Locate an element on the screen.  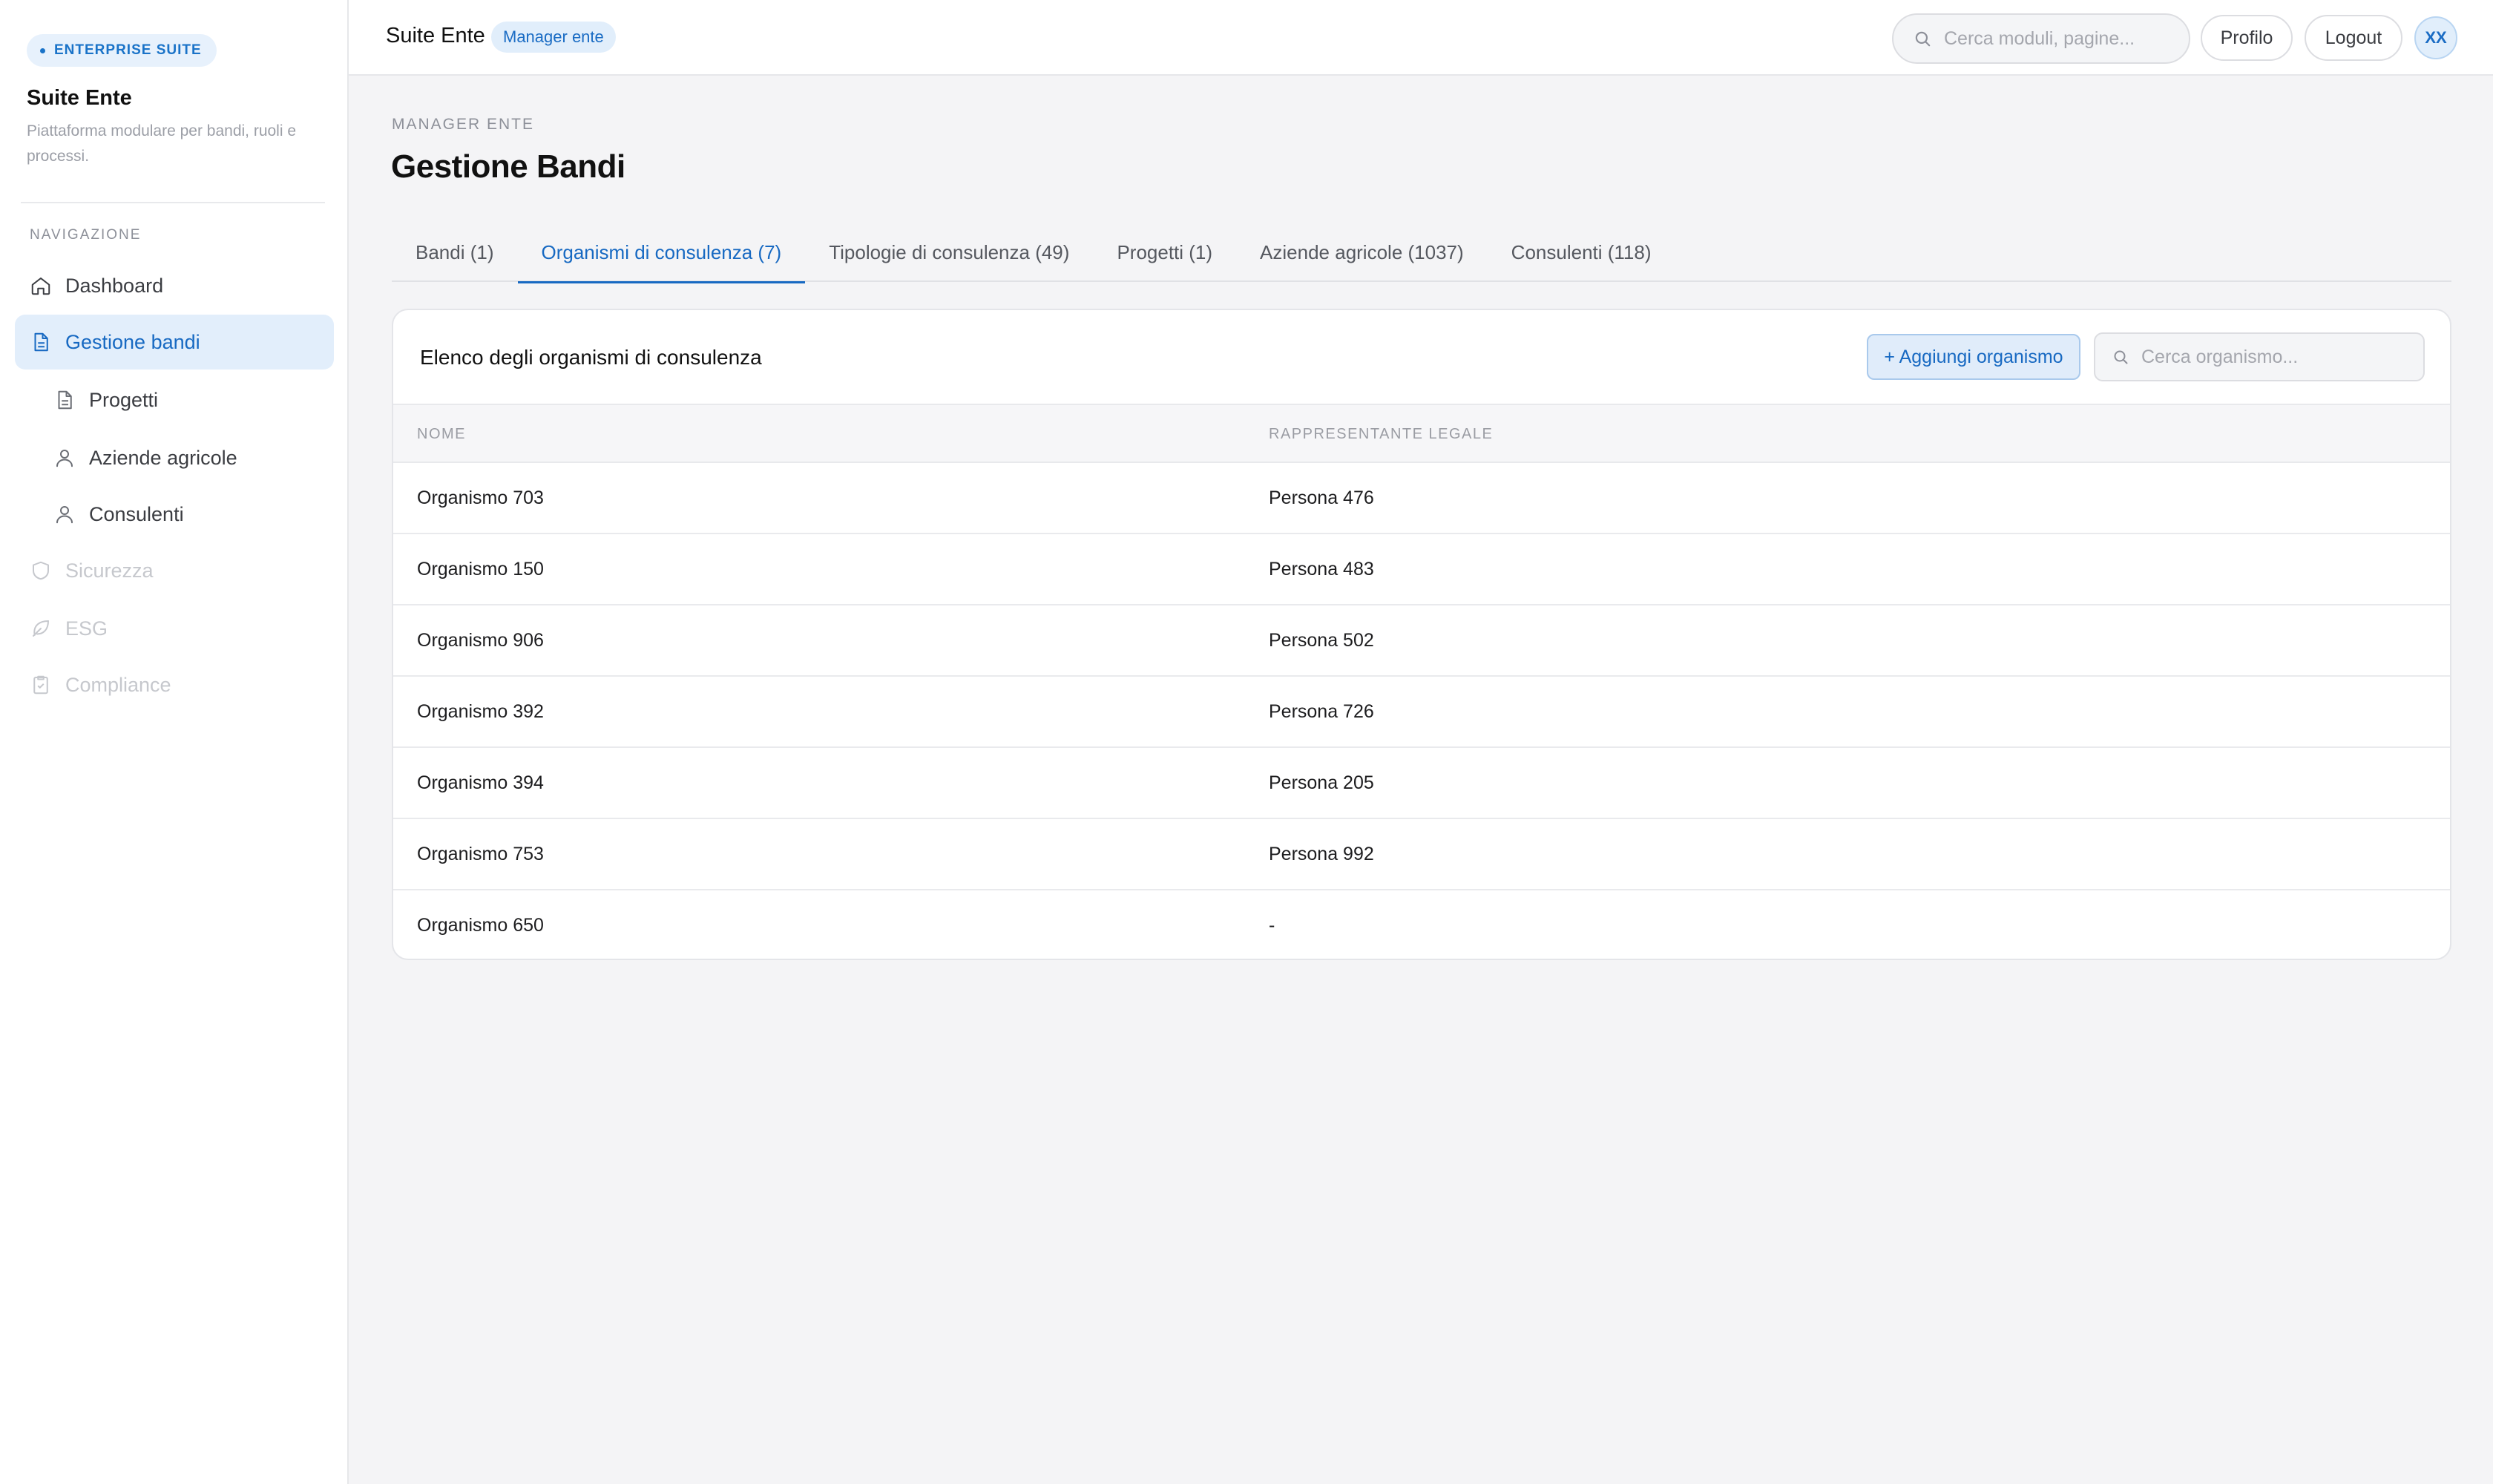
sidebar-item-sicurezza: Sicurezza is located at coordinates (178, 570).